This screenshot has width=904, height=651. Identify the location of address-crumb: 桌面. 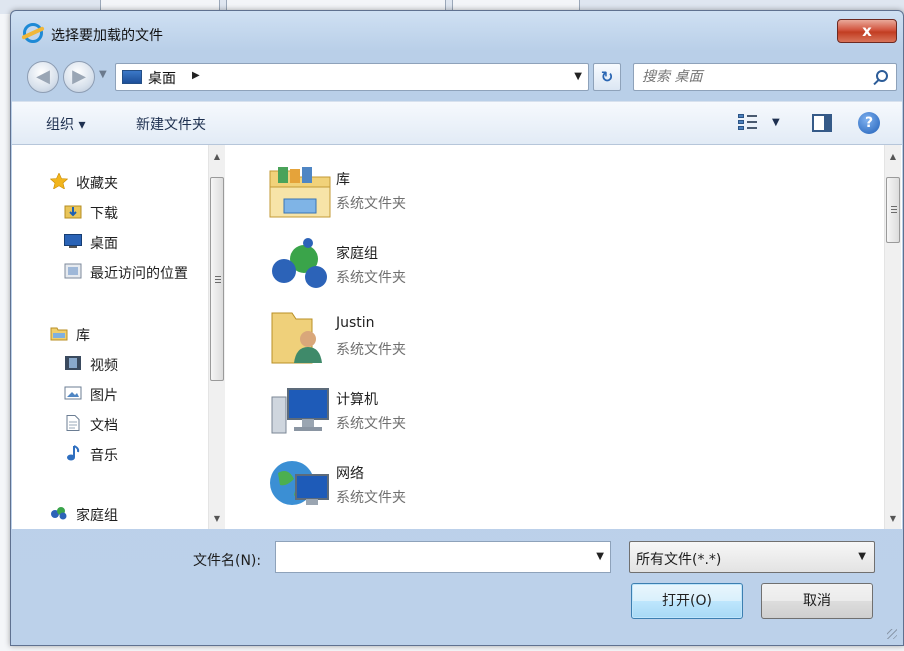
(162, 78).